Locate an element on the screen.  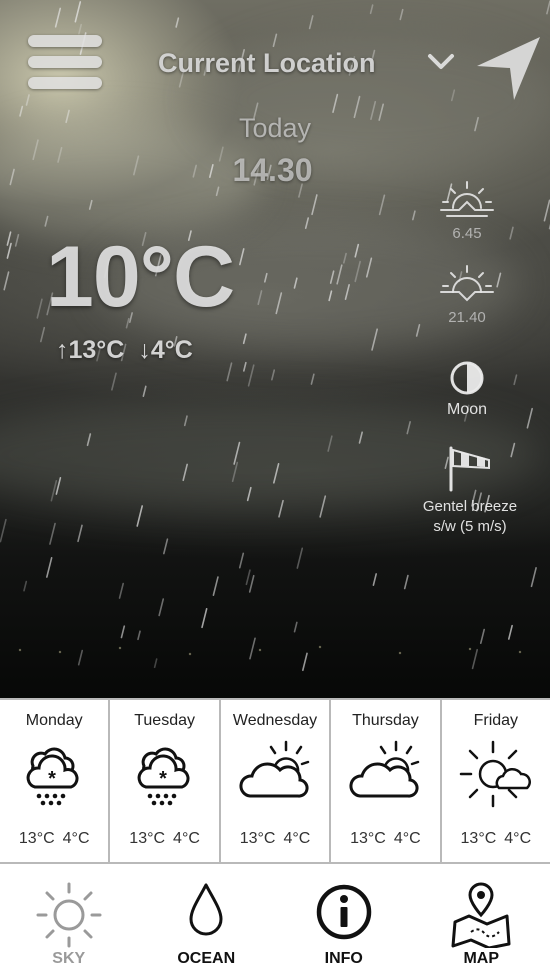
windsock-icon is located at coordinates (469, 469).